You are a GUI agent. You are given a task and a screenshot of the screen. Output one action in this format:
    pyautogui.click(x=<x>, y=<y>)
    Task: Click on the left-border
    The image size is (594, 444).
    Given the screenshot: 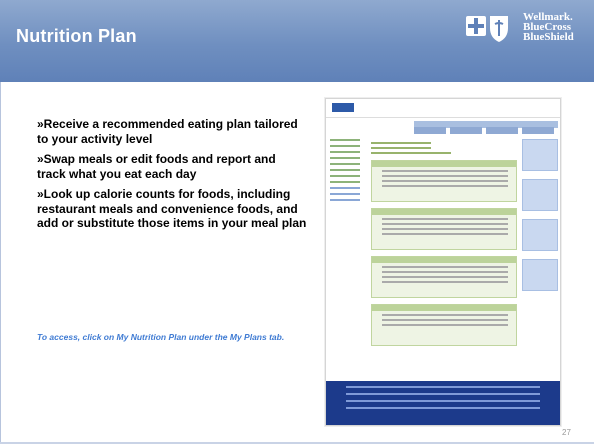 What is the action you would take?
    pyautogui.click(x=0, y=263)
    